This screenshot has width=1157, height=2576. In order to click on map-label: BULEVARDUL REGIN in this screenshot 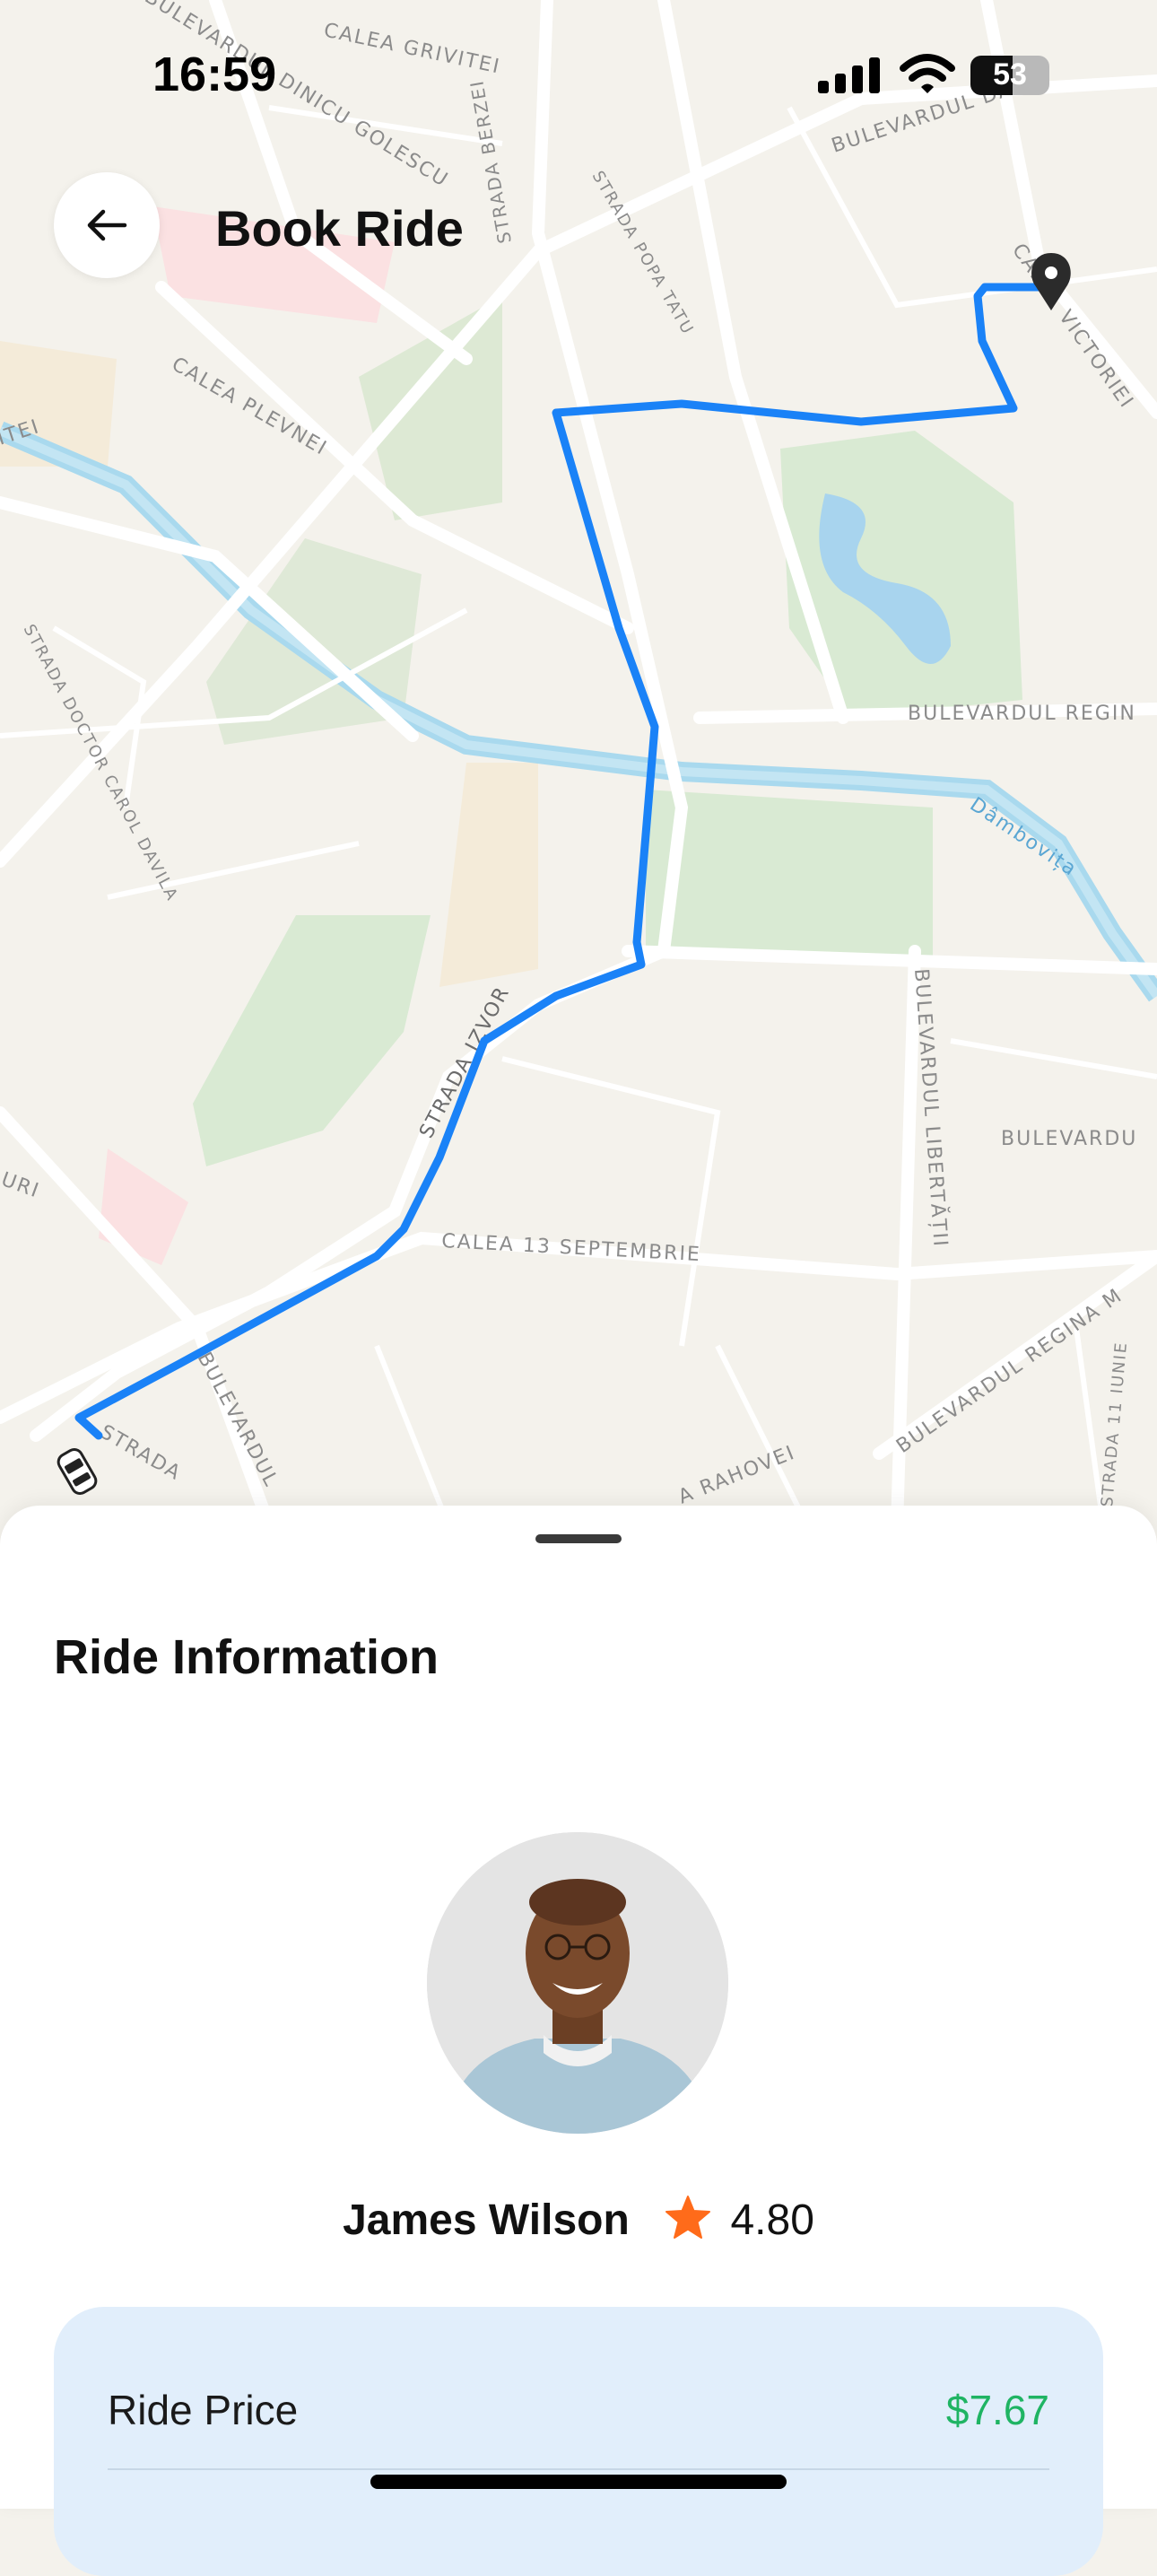, I will do `click(1022, 714)`.